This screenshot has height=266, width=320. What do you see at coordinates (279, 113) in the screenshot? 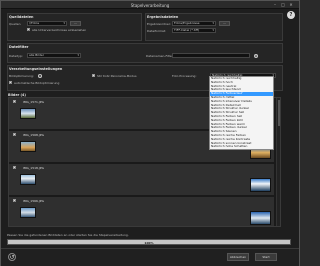
I see `scrollbar-thumb` at bounding box center [279, 113].